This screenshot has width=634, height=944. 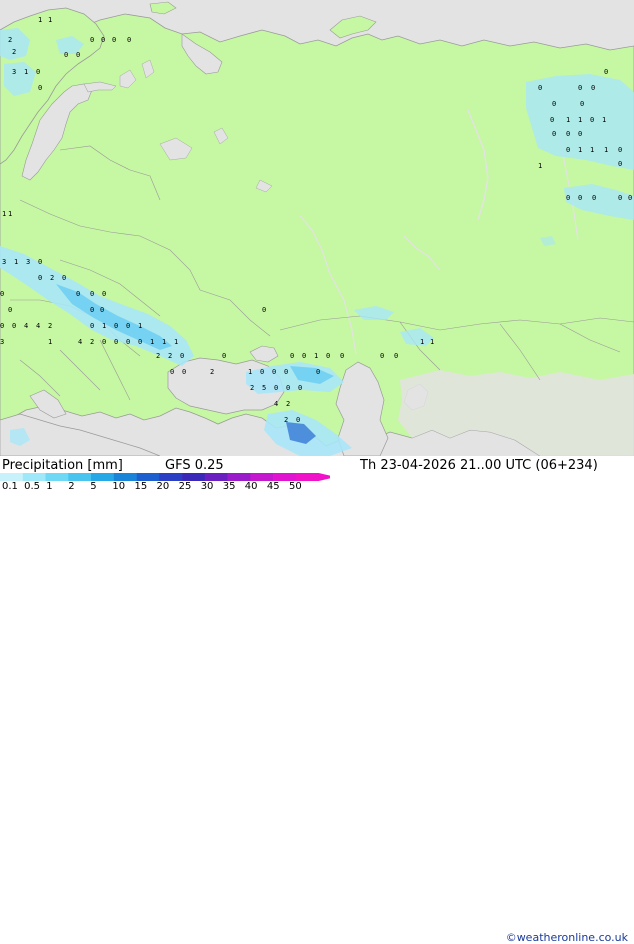 What do you see at coordinates (567, 937) in the screenshot?
I see `credit-link: ©weatheronline.co.uk` at bounding box center [567, 937].